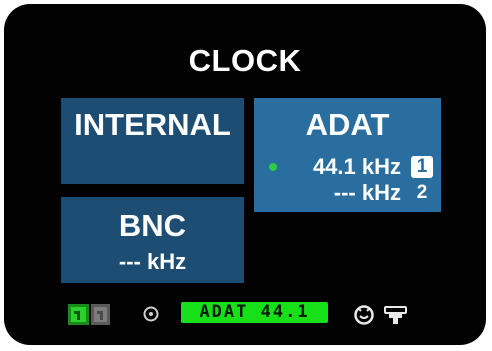 This screenshot has width=492, height=351. I want to click on adat-port-row: 44.1 kHz 1, so click(347, 167).